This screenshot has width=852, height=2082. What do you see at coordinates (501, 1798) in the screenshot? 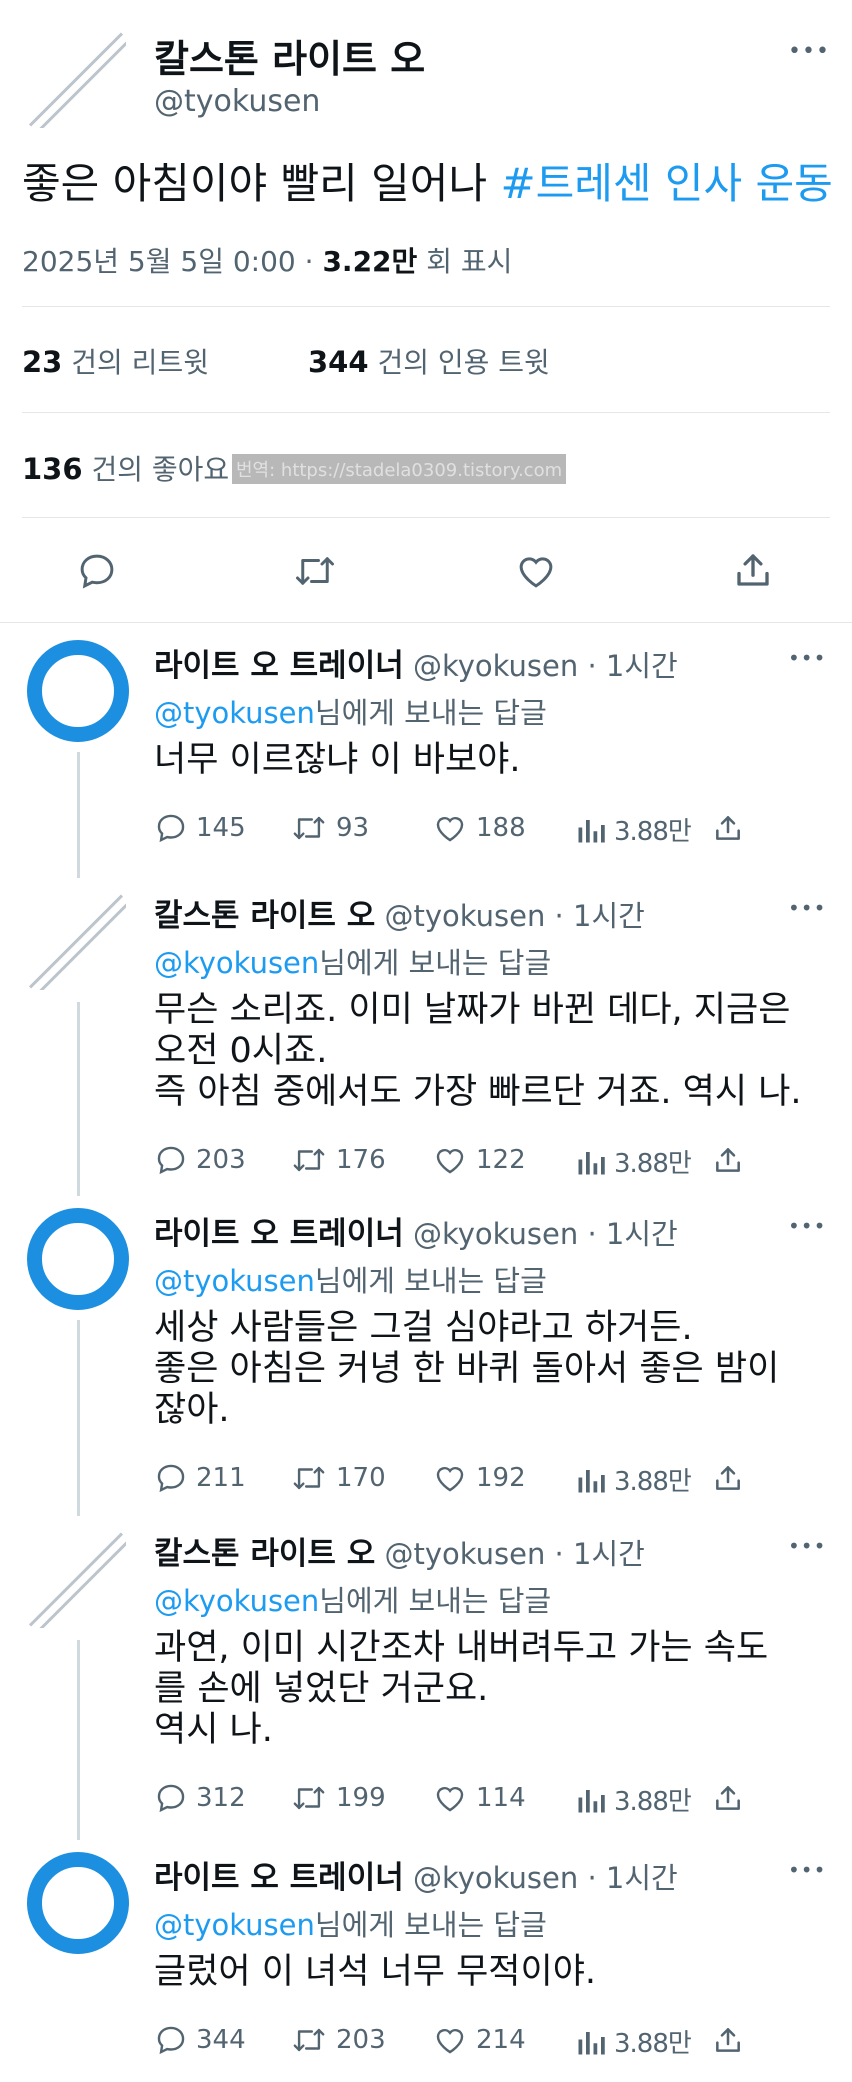
I see `like-count: 114` at bounding box center [501, 1798].